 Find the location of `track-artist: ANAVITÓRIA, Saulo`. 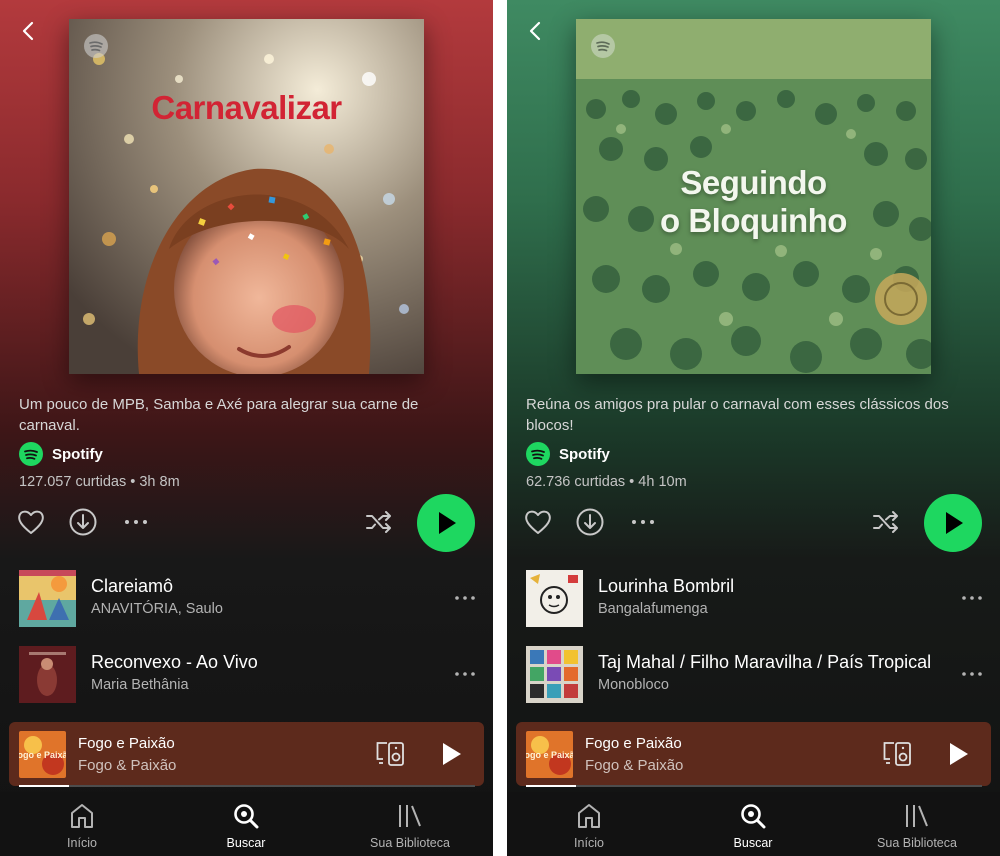

track-artist: ANAVITÓRIA, Saulo is located at coordinates (157, 609).